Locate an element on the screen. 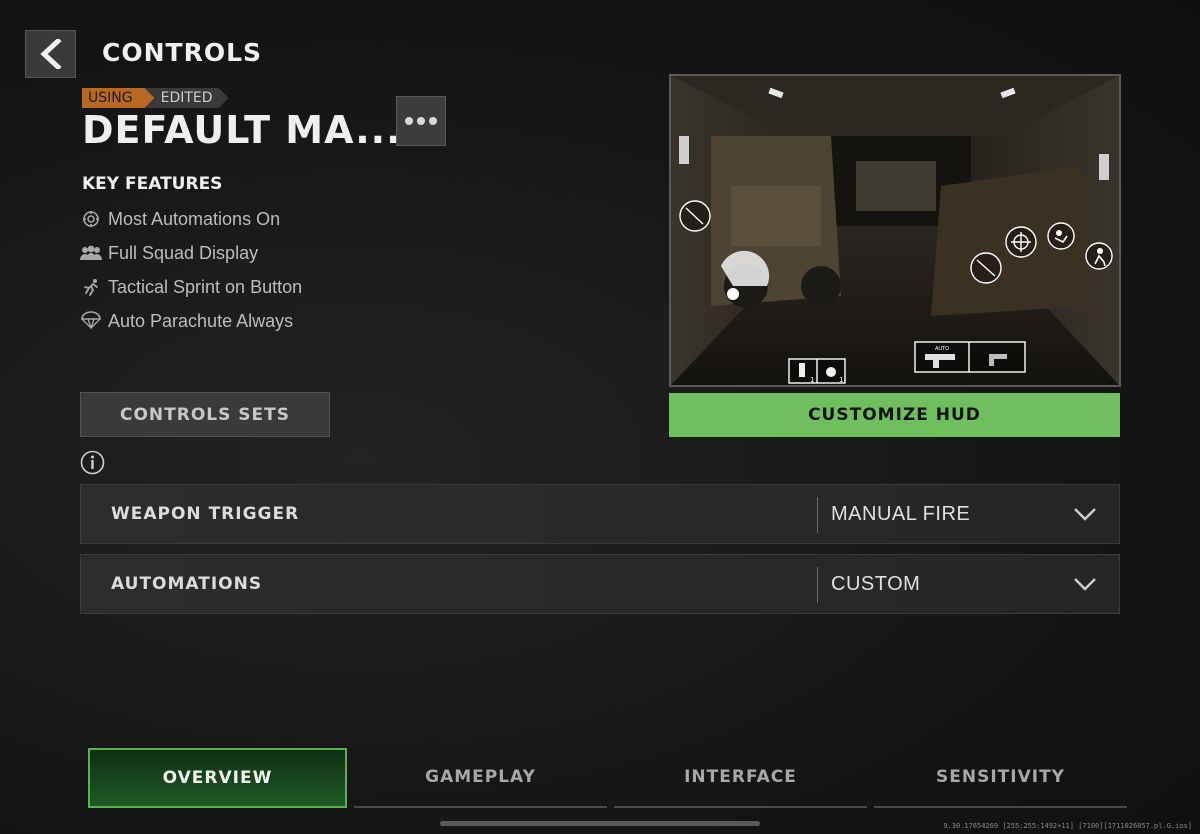 Image resolution: width=1200 pixels, height=834 pixels. parachute-icon is located at coordinates (91, 321).